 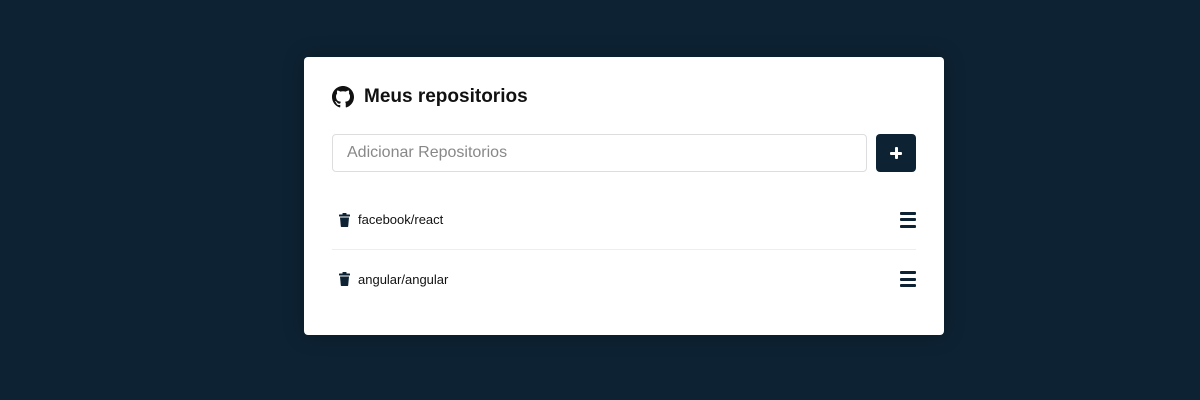 I want to click on plus-icon, so click(x=896, y=153).